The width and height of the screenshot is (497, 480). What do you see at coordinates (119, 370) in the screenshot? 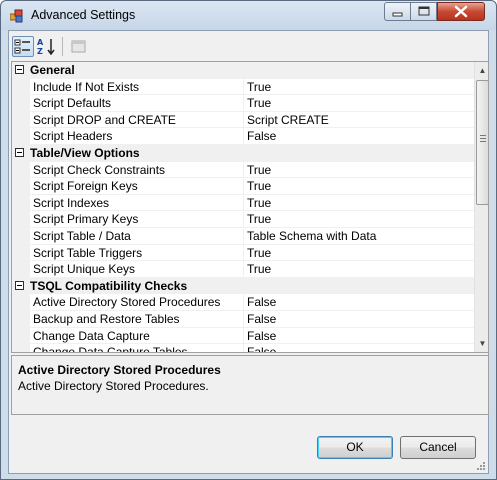
I see `description-title: Active Directory Stored Procedures` at bounding box center [119, 370].